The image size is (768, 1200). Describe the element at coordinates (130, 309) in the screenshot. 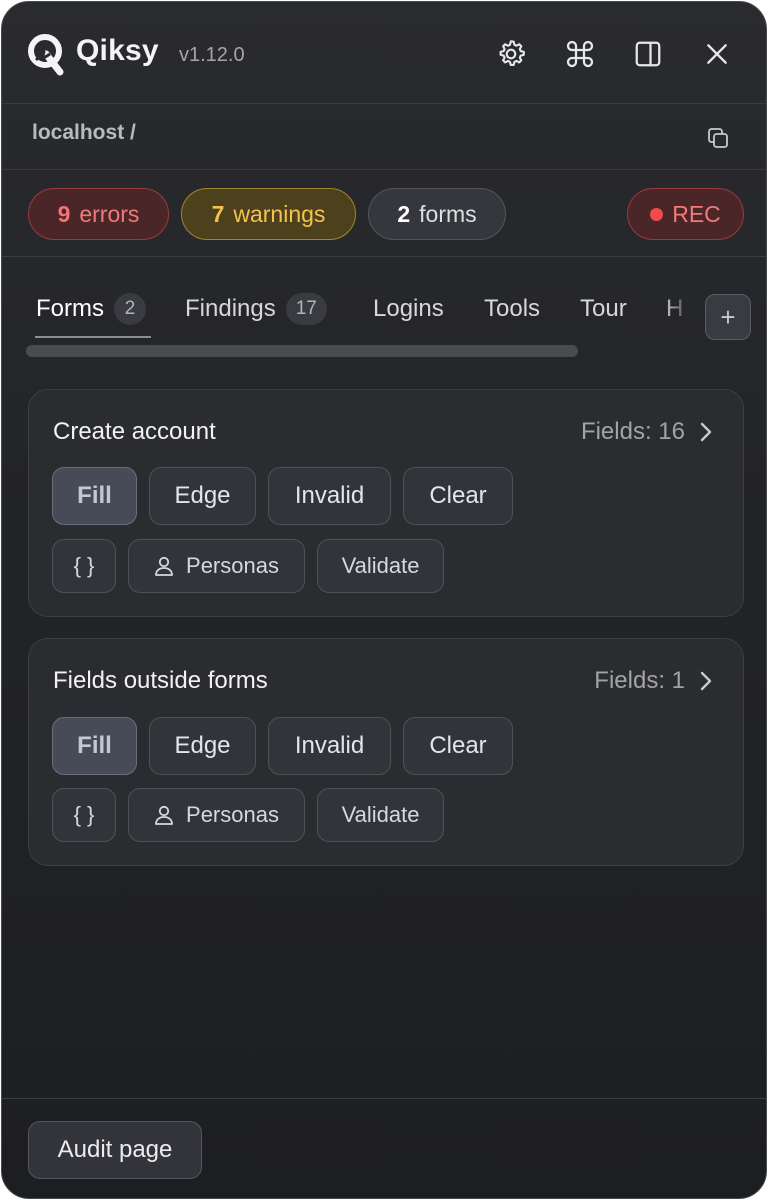

I see `tab-count-badge: 2` at that location.